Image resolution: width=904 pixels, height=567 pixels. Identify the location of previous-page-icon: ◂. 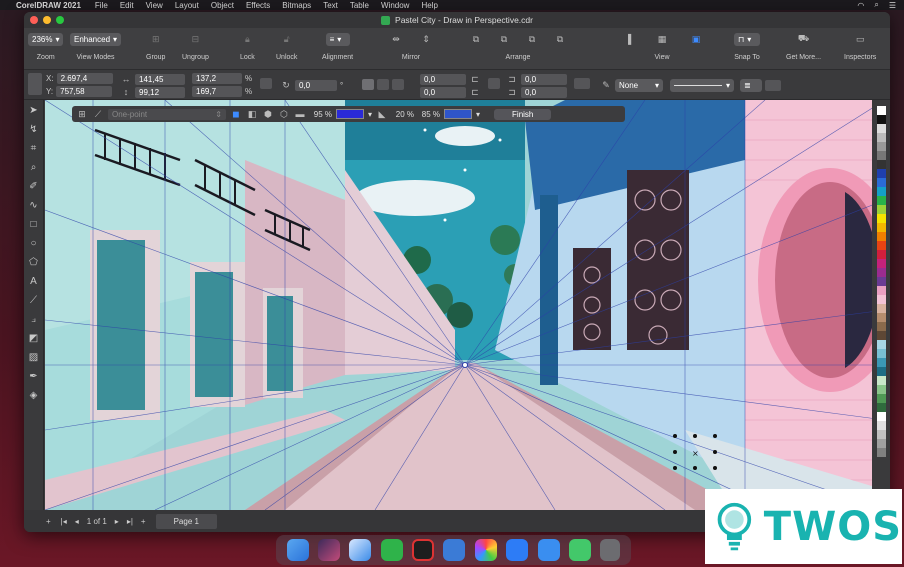
(77, 521).